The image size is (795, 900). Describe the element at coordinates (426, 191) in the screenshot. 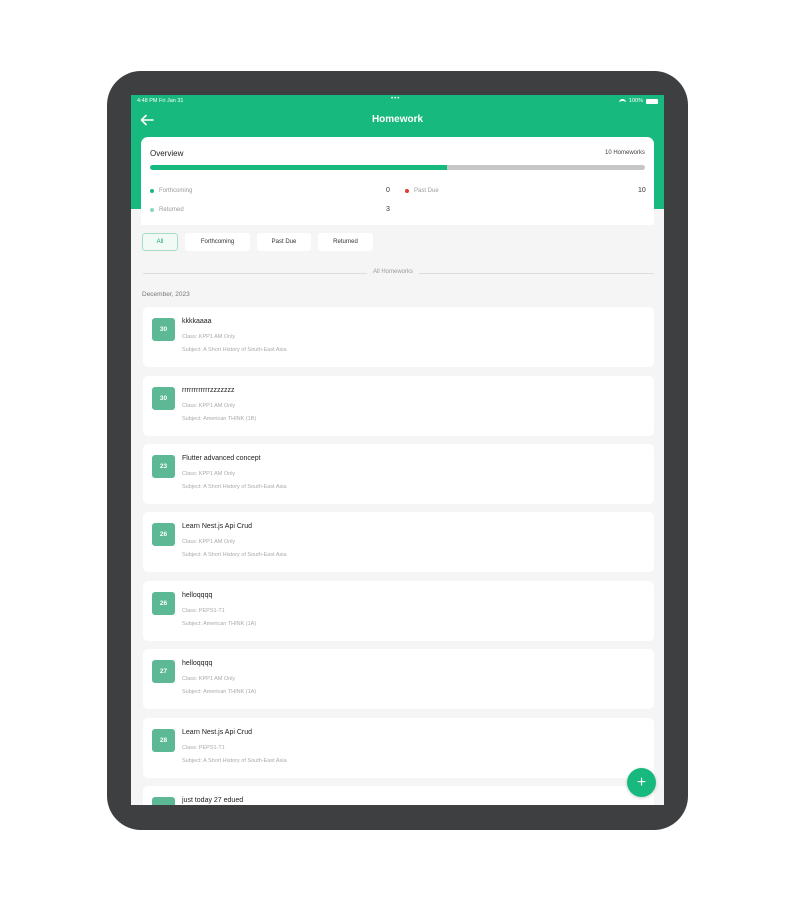

I see `past-due-label: Past Due` at that location.